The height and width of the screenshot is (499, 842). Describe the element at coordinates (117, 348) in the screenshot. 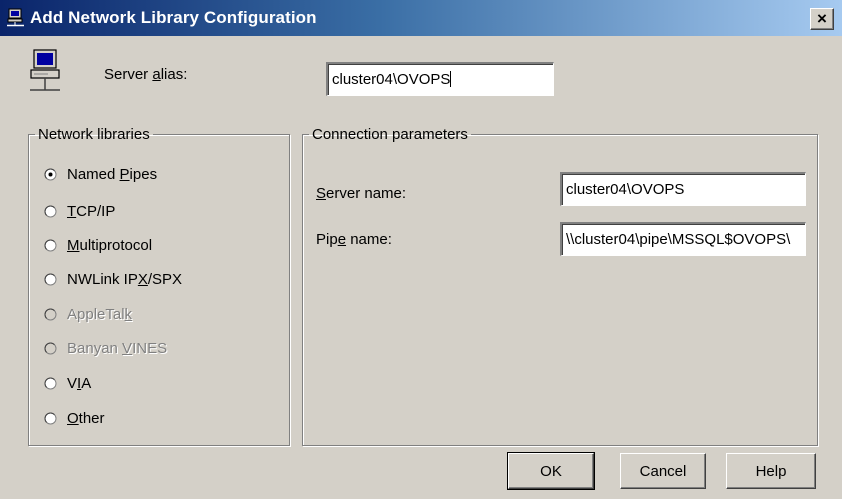

I see `radio-label: Banyan VINES` at that location.